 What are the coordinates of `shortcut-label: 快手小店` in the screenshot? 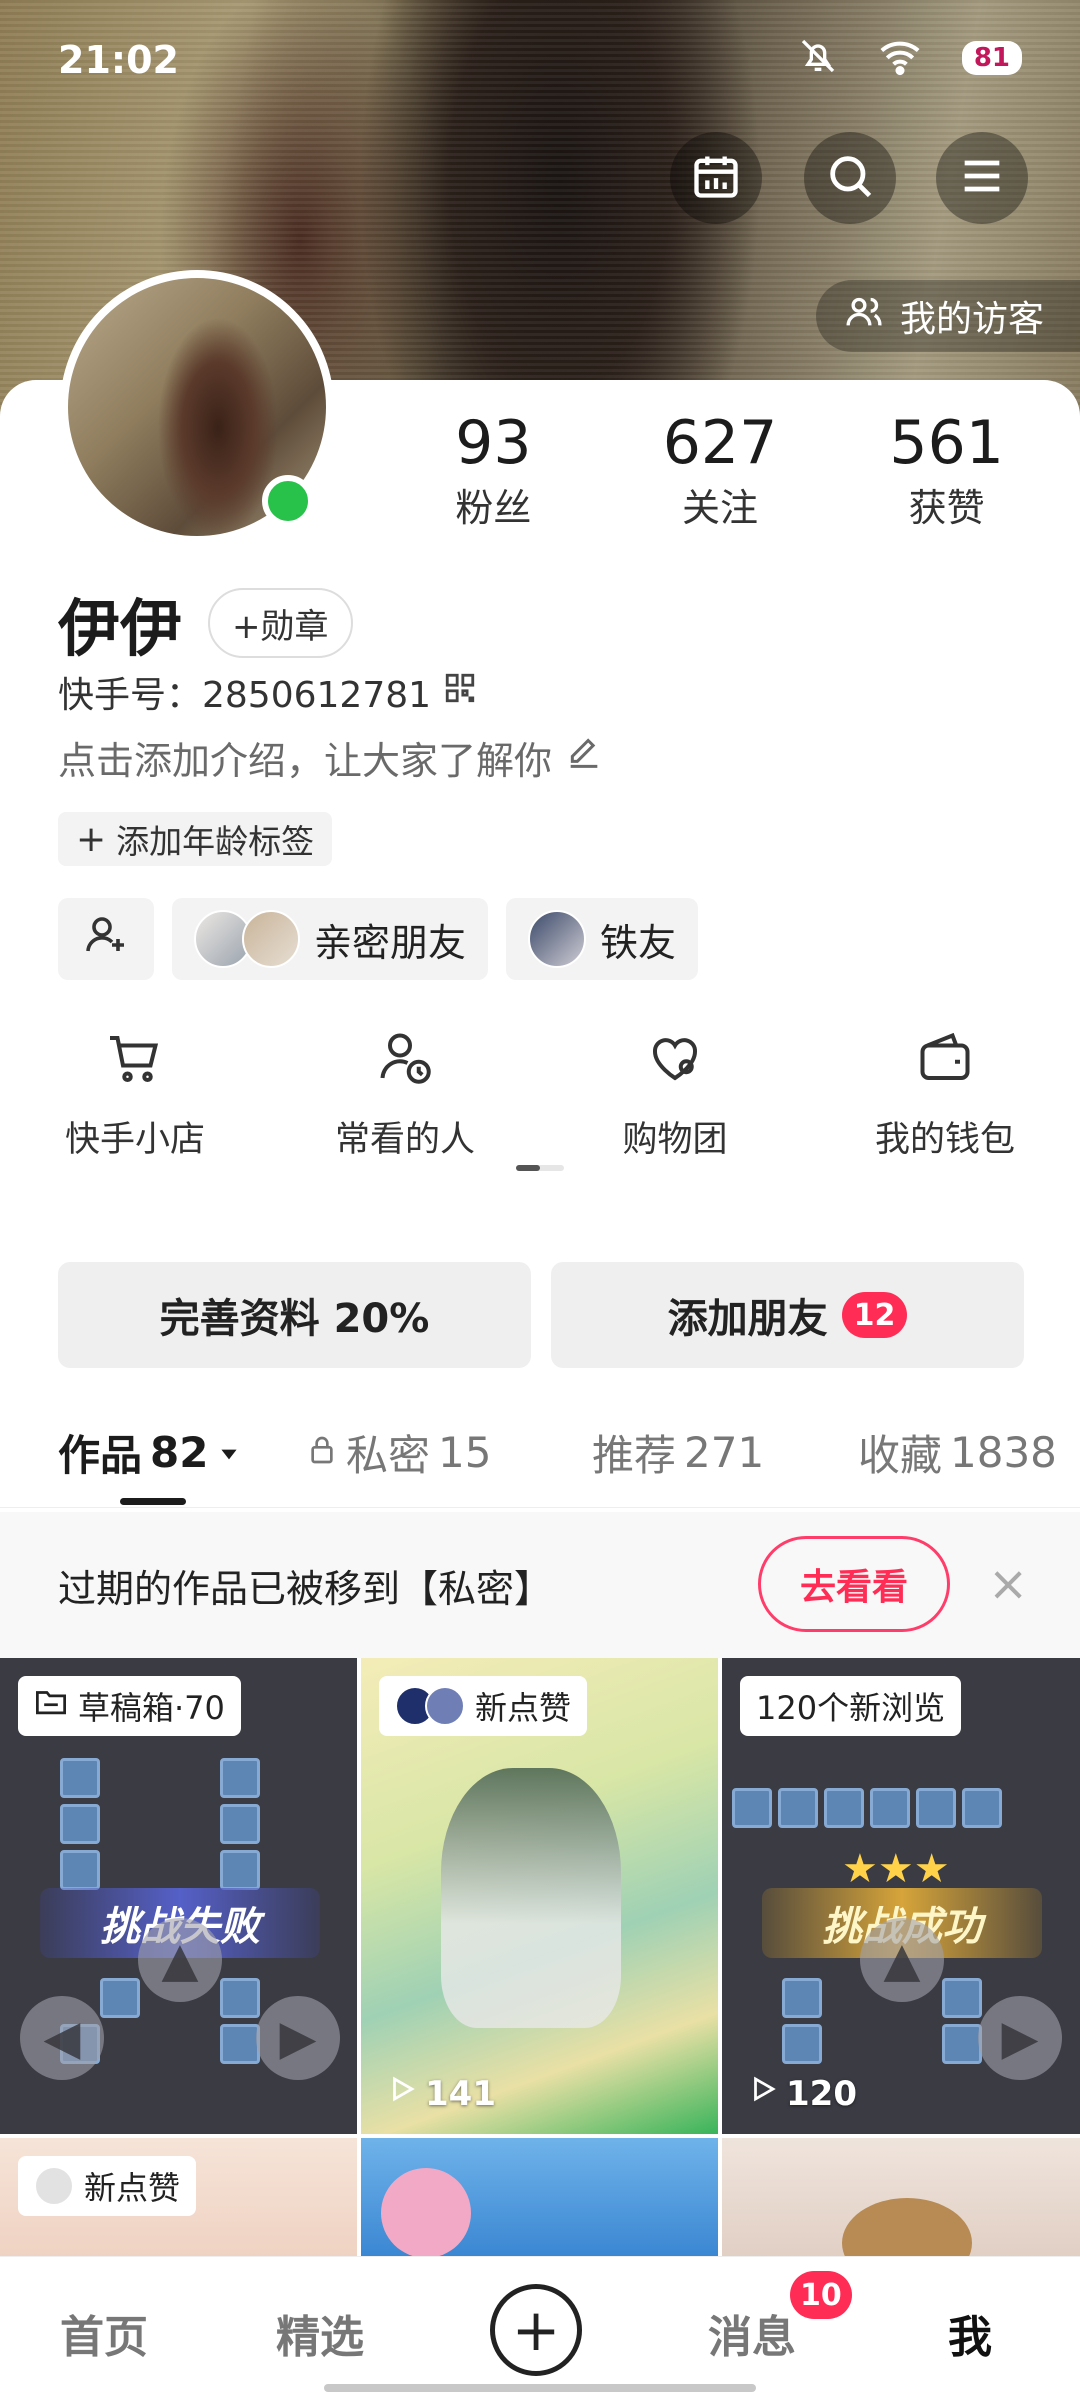 It's located at (134, 1140).